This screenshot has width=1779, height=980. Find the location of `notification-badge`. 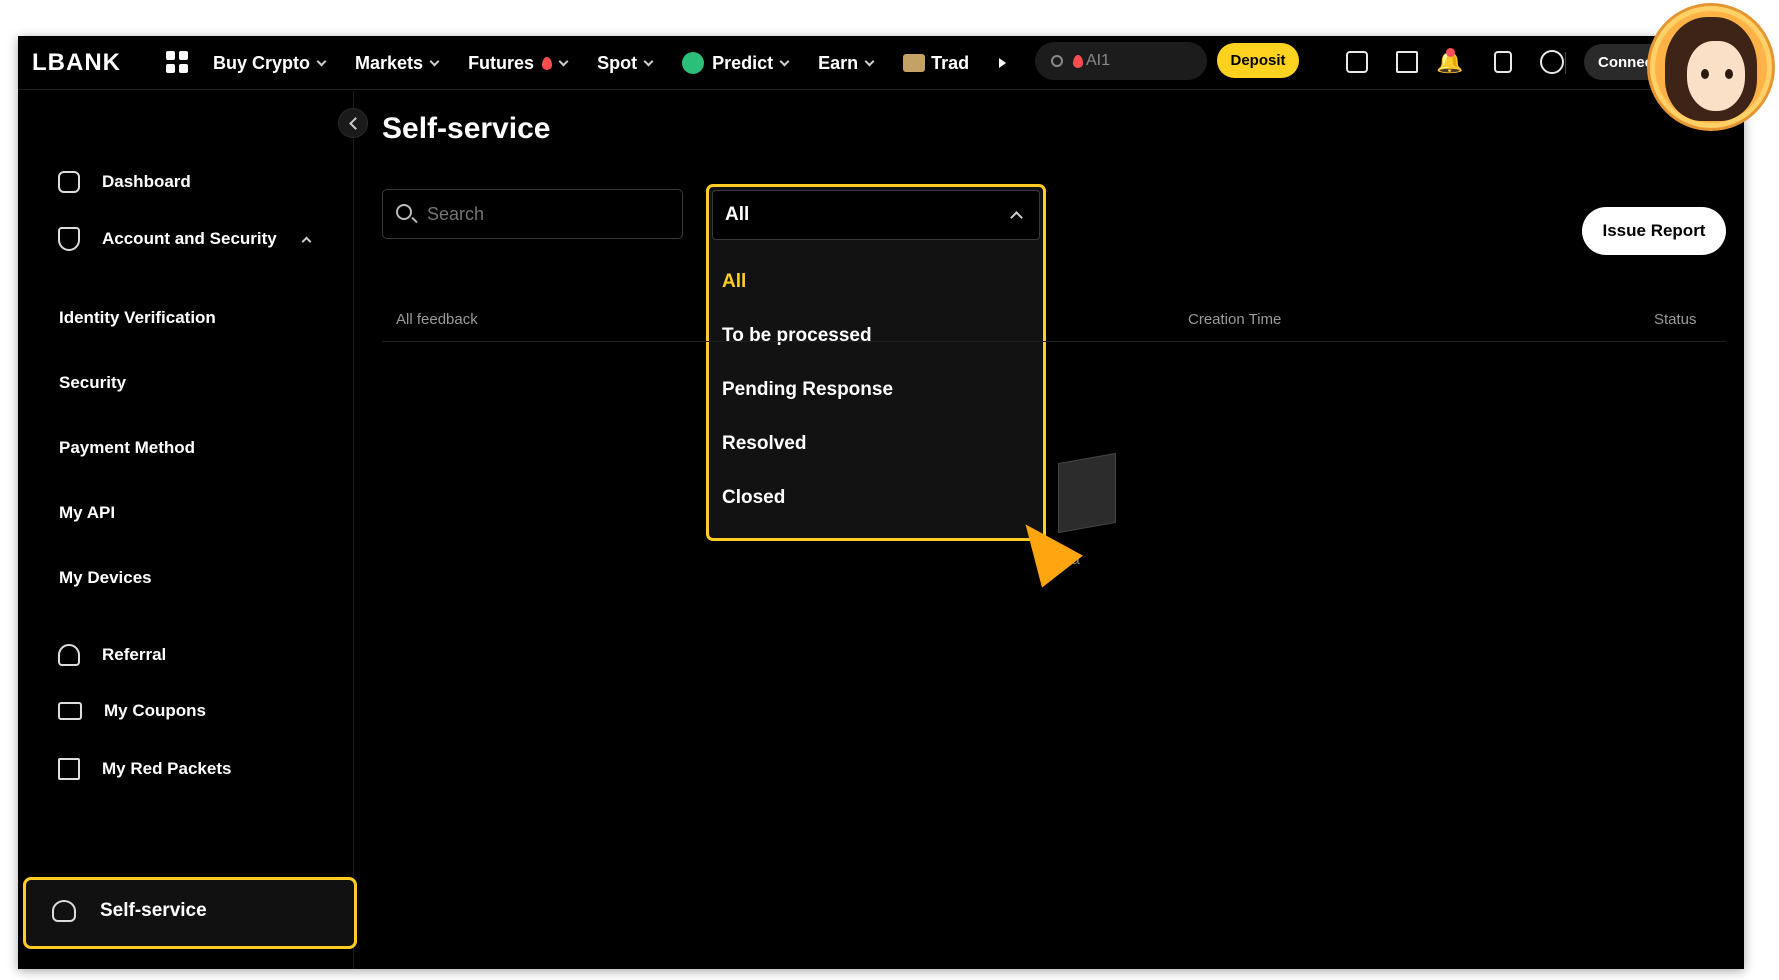

notification-badge is located at coordinates (1450, 52).